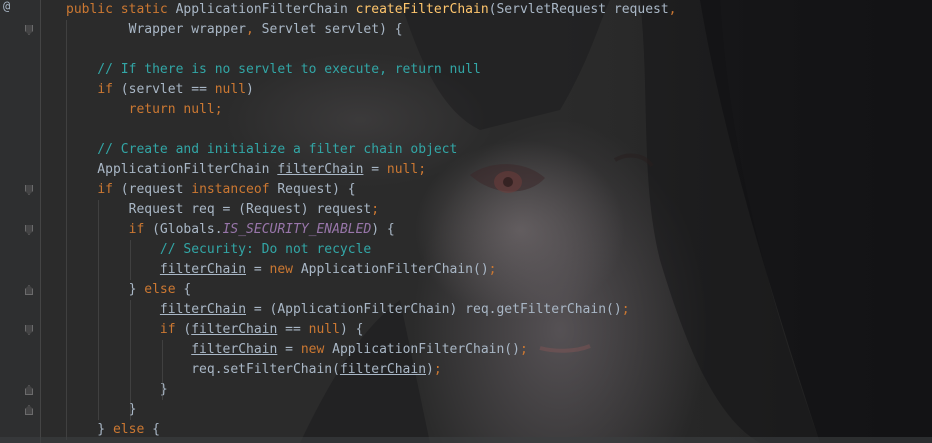 The image size is (932, 443). What do you see at coordinates (496, 250) in the screenshot?
I see `code-line: // Security: Do not recycle` at bounding box center [496, 250].